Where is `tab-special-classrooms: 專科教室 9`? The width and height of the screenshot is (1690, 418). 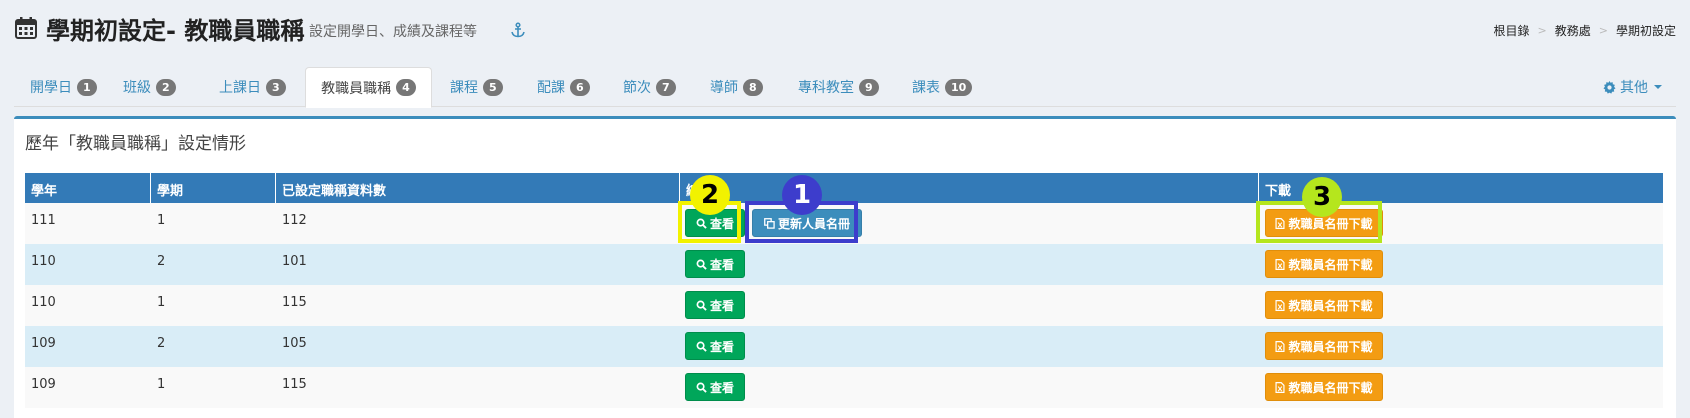 tab-special-classrooms: 專科教室 9 is located at coordinates (838, 87).